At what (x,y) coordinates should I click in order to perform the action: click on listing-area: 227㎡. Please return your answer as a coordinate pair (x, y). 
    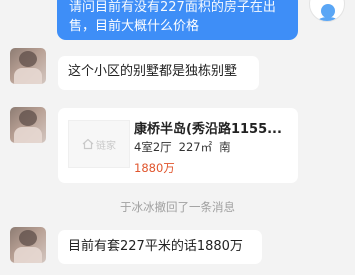
    Looking at the image, I should click on (195, 147).